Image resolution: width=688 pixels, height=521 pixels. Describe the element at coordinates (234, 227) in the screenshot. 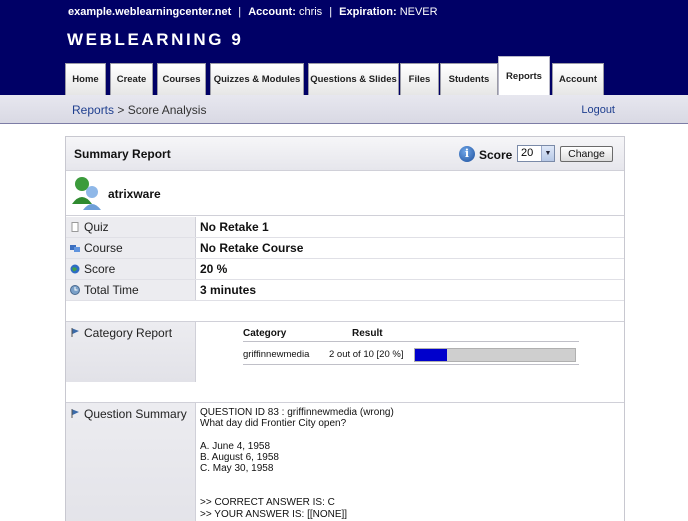

I see `info-value: No Retake 1` at that location.